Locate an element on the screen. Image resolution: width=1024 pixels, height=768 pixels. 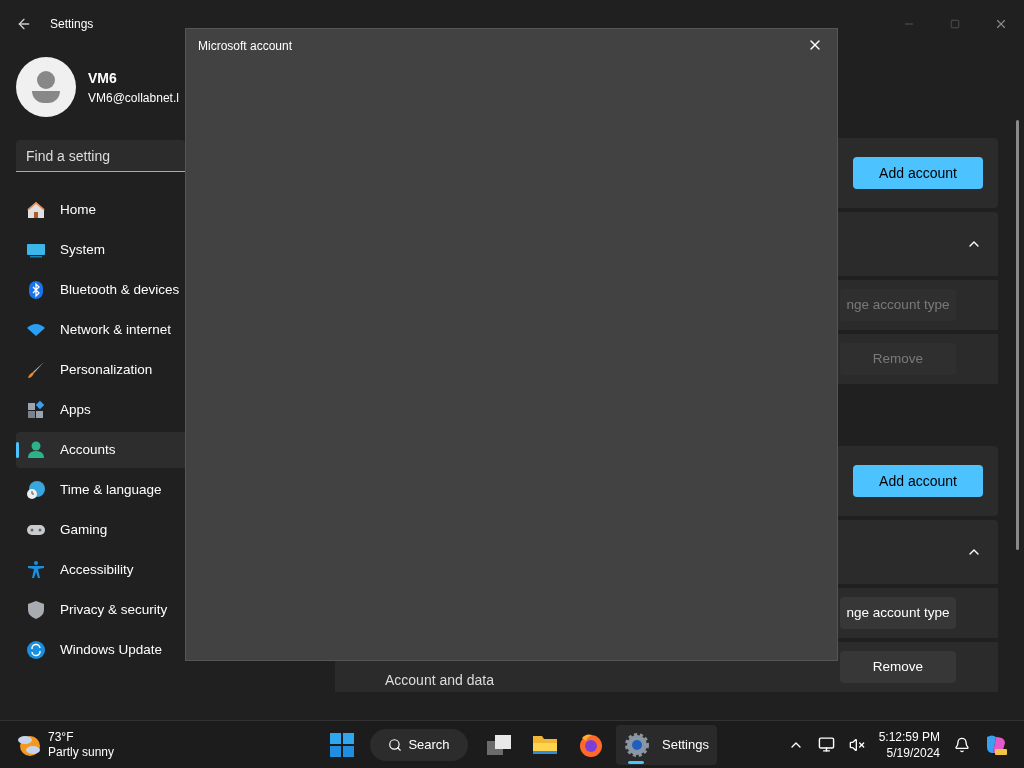
gear-icon is located at coordinates (637, 744).